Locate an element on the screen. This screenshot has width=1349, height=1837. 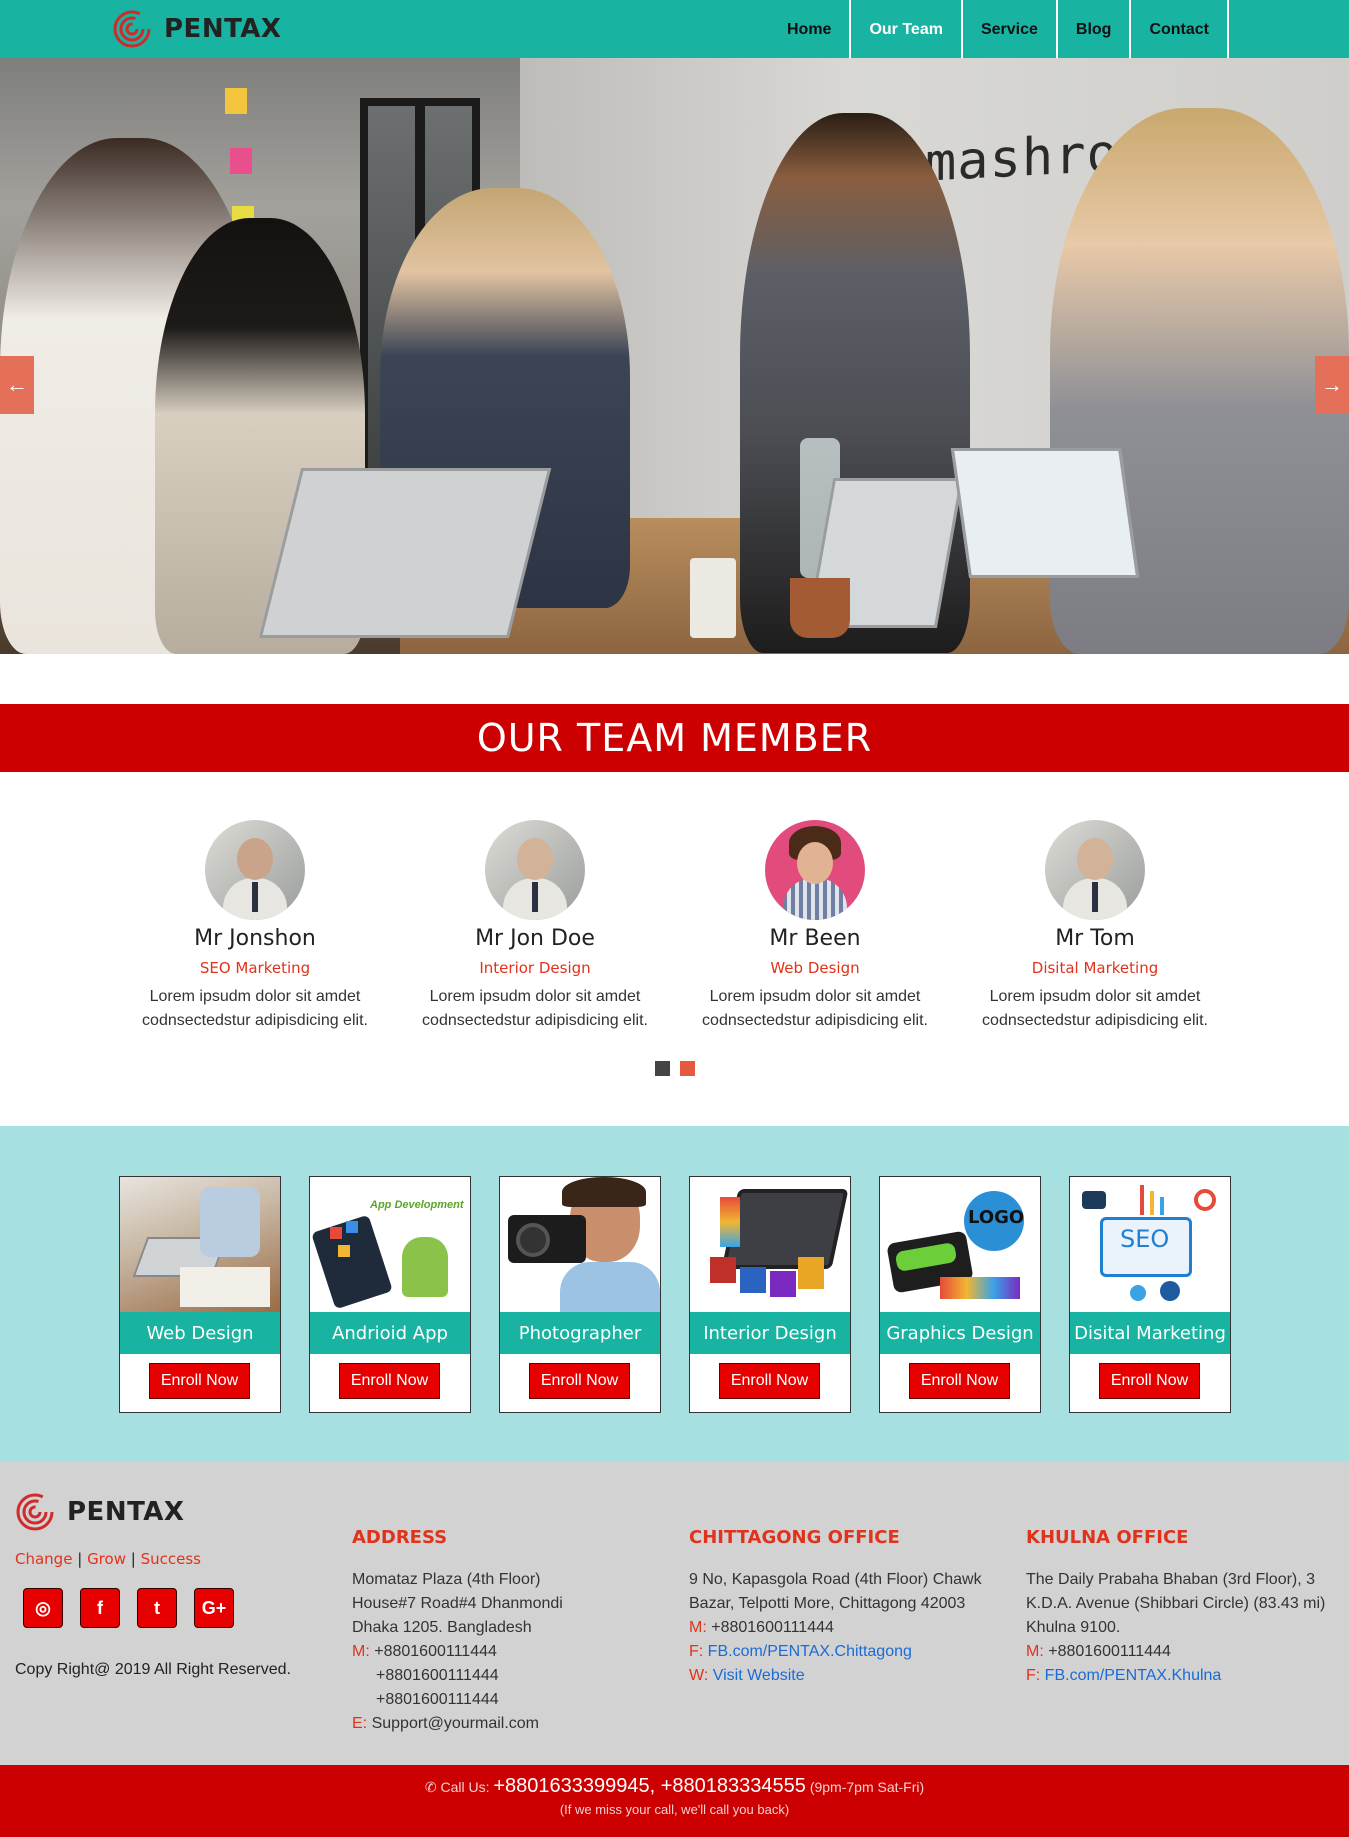
footer-brand-name: PENTAX is located at coordinates (126, 1512).